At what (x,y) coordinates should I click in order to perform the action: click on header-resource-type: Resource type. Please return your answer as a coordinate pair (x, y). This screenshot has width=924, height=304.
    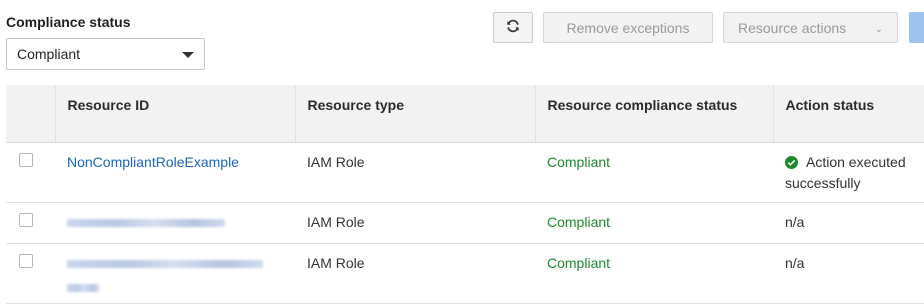
    Looking at the image, I should click on (414, 114).